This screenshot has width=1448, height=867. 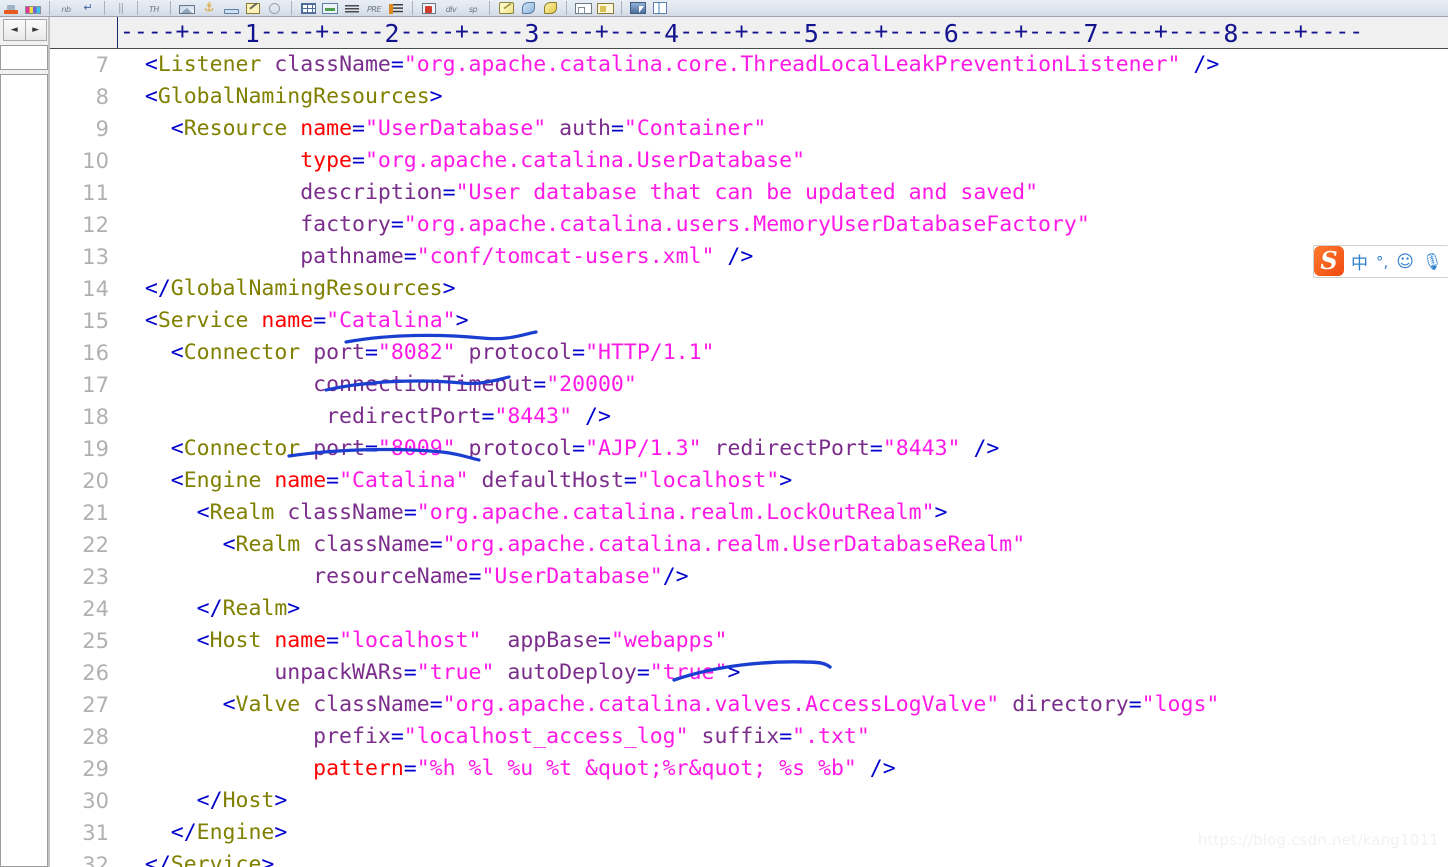 I want to click on code-line: type="org.apache.catalina.UserDatabase", so click(x=783, y=161).